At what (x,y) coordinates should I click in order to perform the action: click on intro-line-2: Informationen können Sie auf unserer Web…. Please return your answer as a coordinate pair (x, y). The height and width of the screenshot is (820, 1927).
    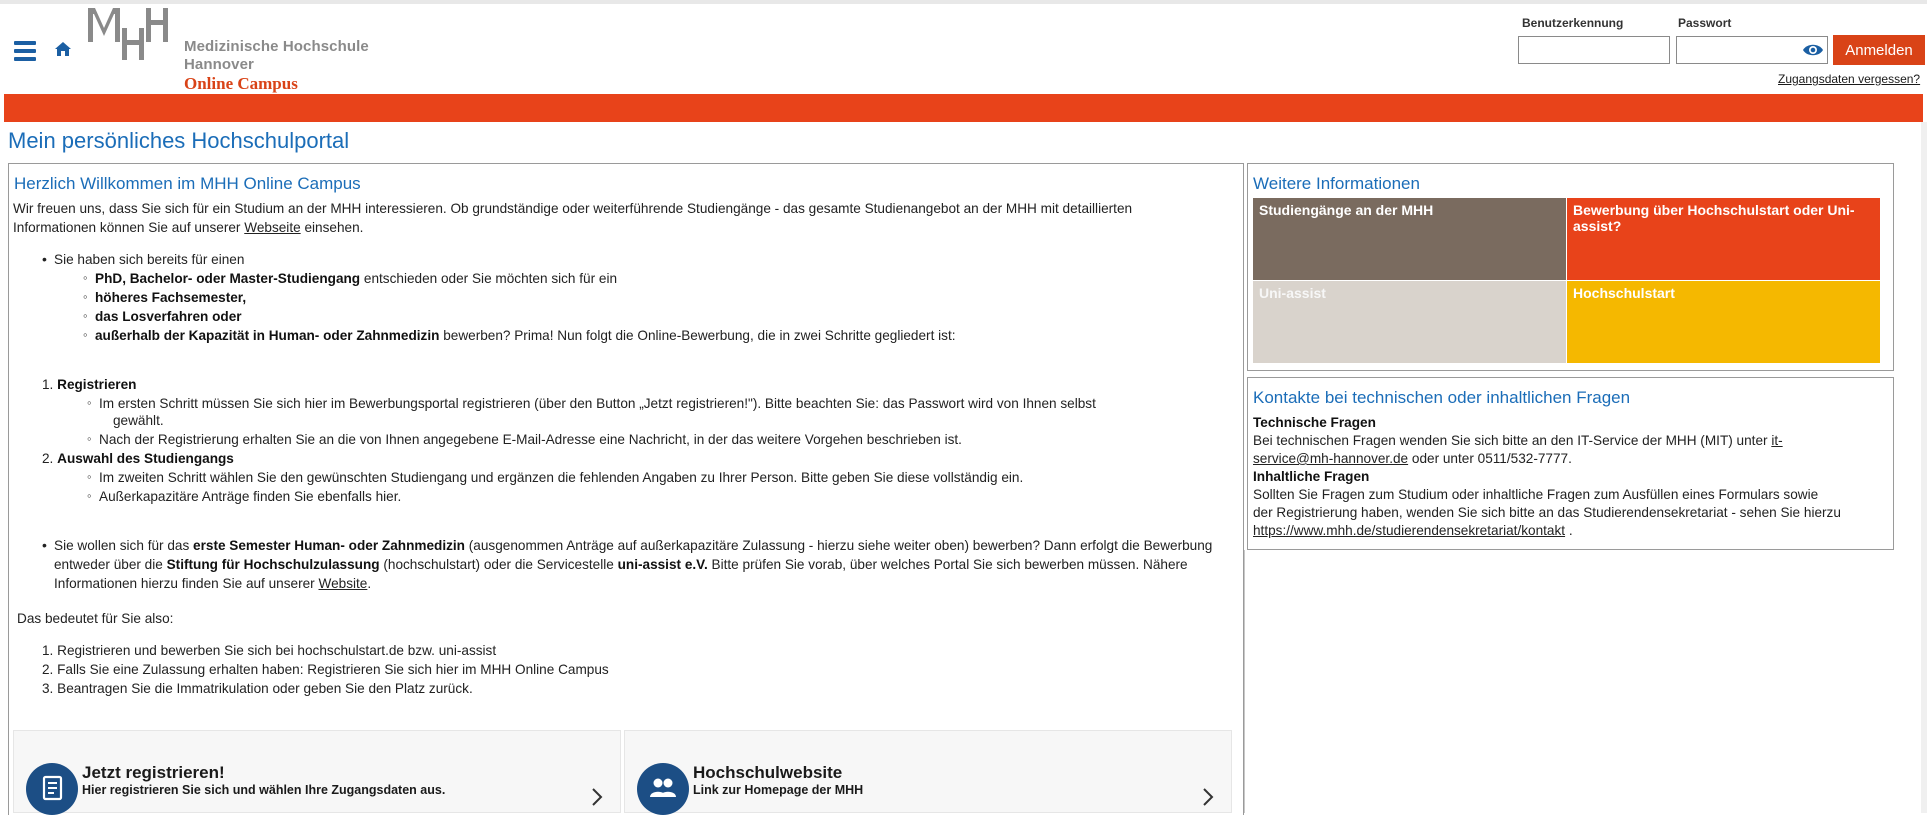
    Looking at the image, I should click on (188, 227).